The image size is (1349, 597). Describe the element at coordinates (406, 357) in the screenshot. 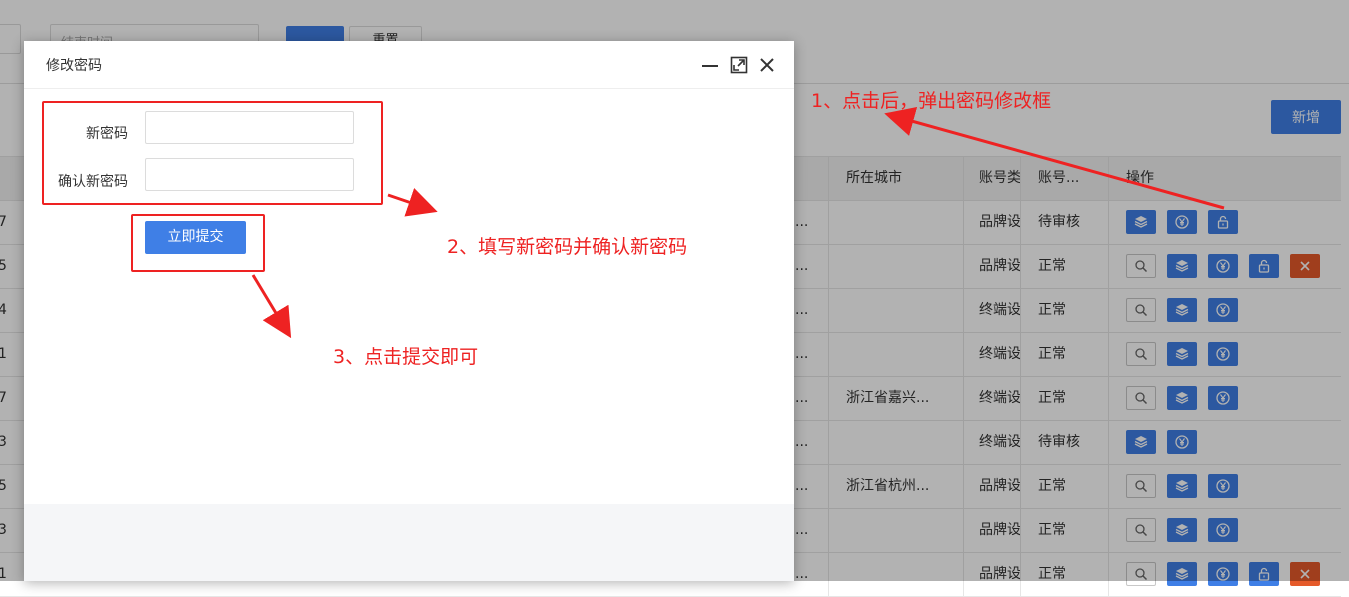

I see `annotation-step3: 3、点击提交即可` at that location.